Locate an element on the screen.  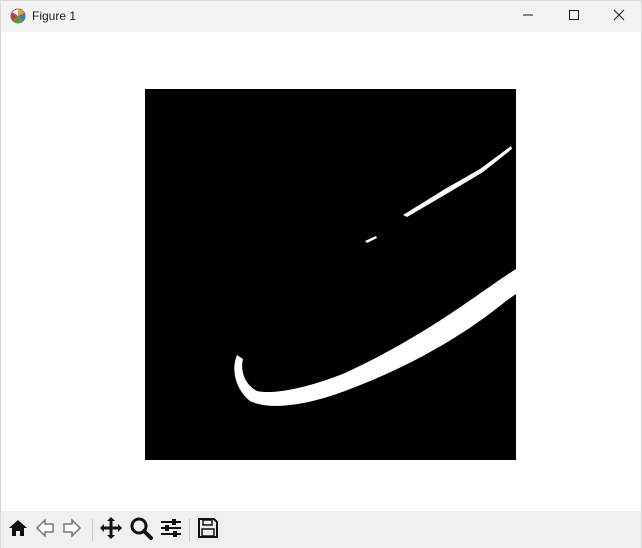
home-icon is located at coordinates (18, 530).